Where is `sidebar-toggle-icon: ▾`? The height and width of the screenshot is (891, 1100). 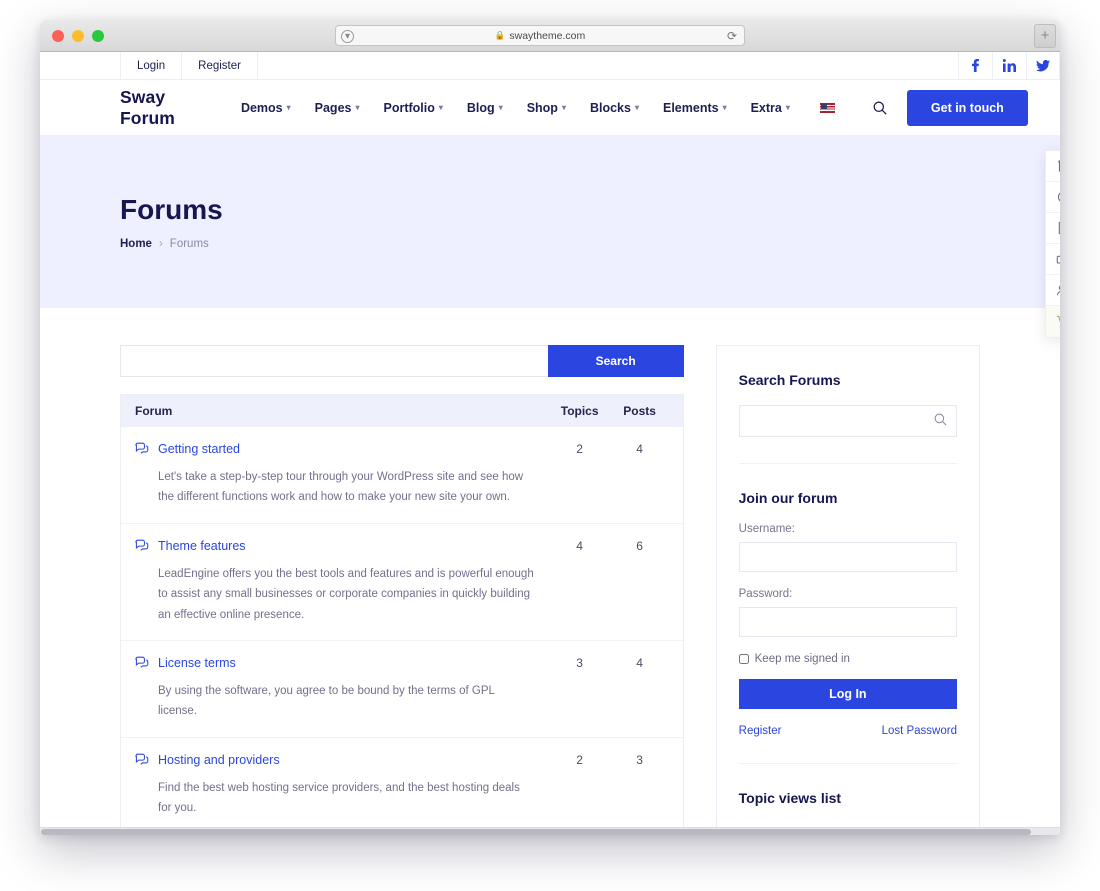 sidebar-toggle-icon: ▾ is located at coordinates (347, 36).